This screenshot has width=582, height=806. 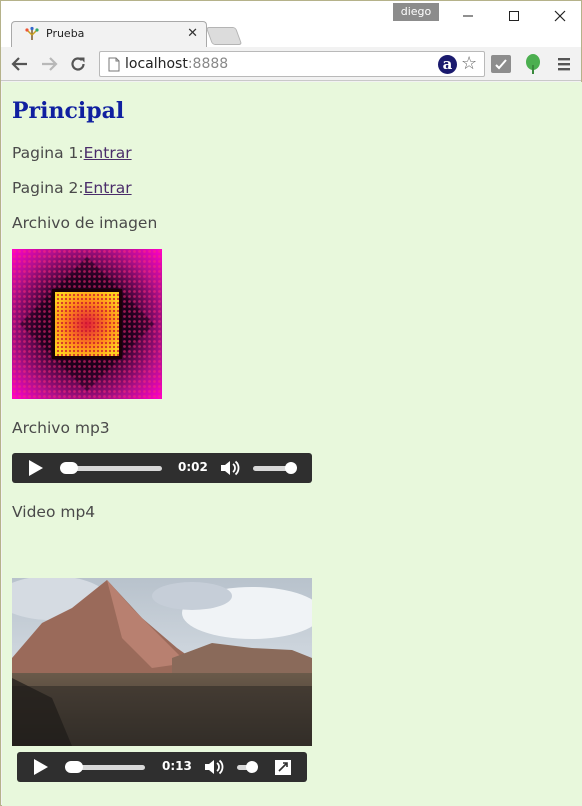 What do you see at coordinates (193, 467) in the screenshot?
I see `audio-time: 0:02` at bounding box center [193, 467].